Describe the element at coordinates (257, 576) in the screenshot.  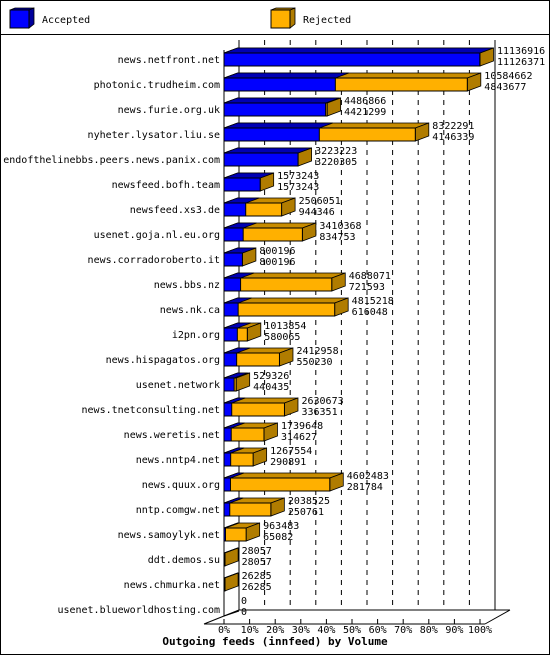
I see `value-label-total: 26285` at that location.